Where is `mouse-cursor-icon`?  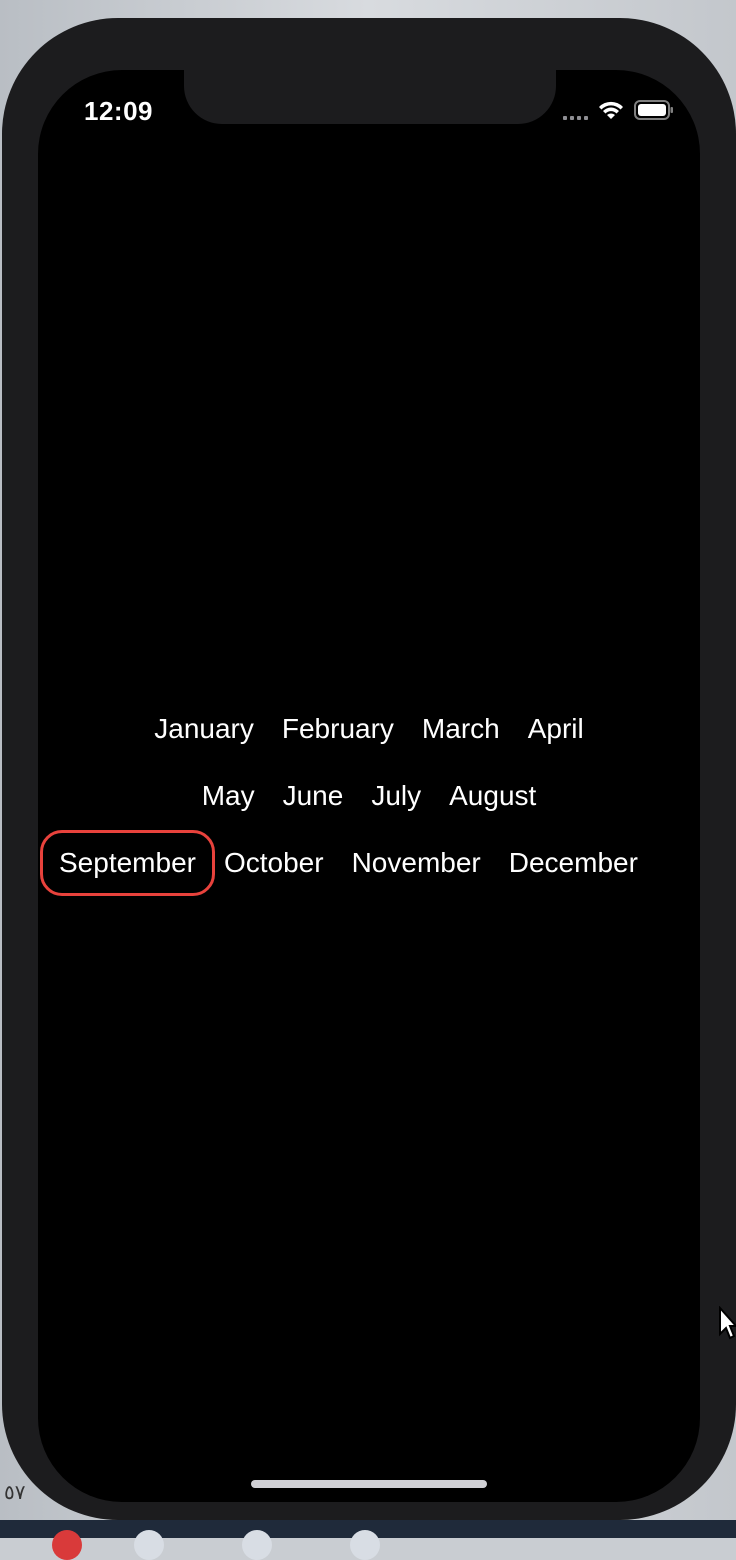
mouse-cursor-icon is located at coordinates (727, 1325).